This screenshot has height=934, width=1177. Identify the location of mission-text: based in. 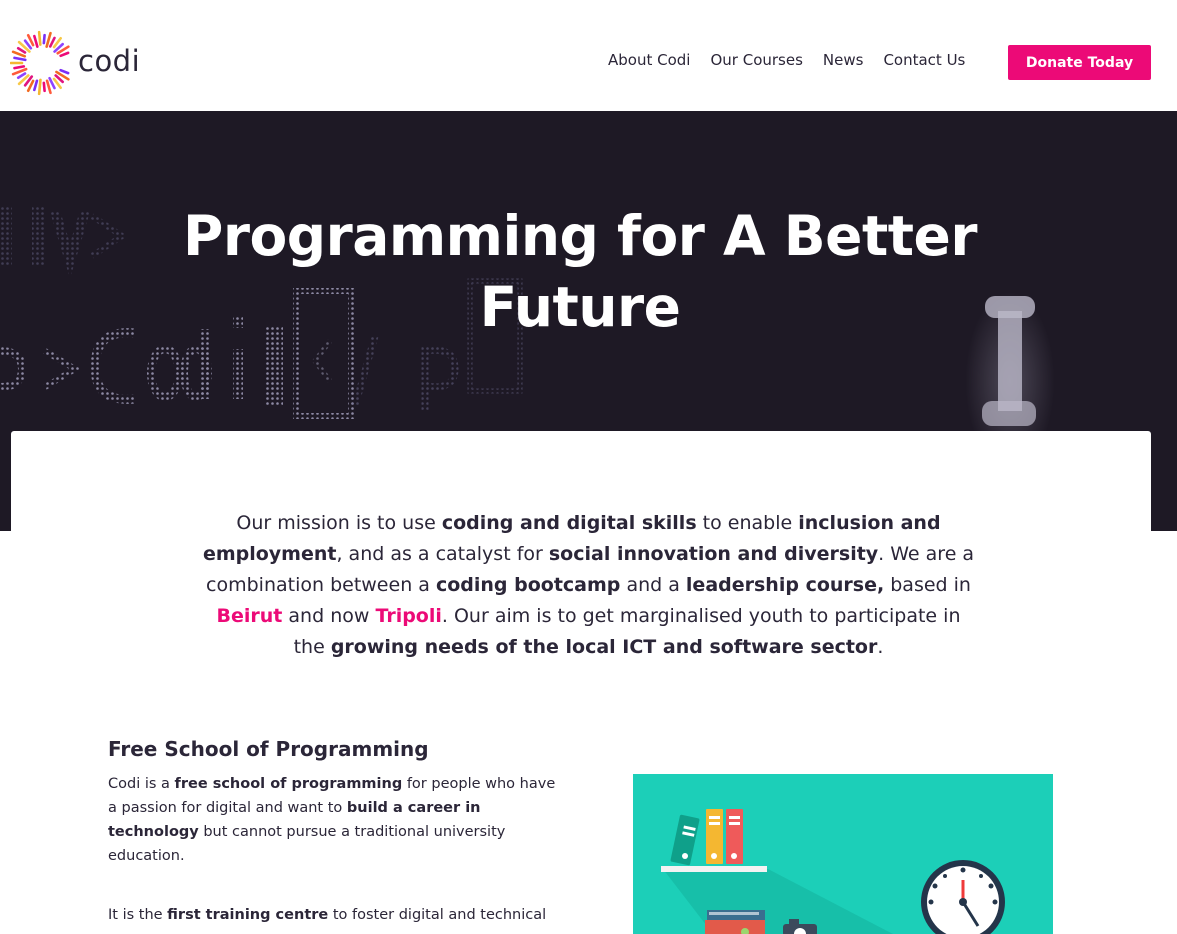
(927, 585).